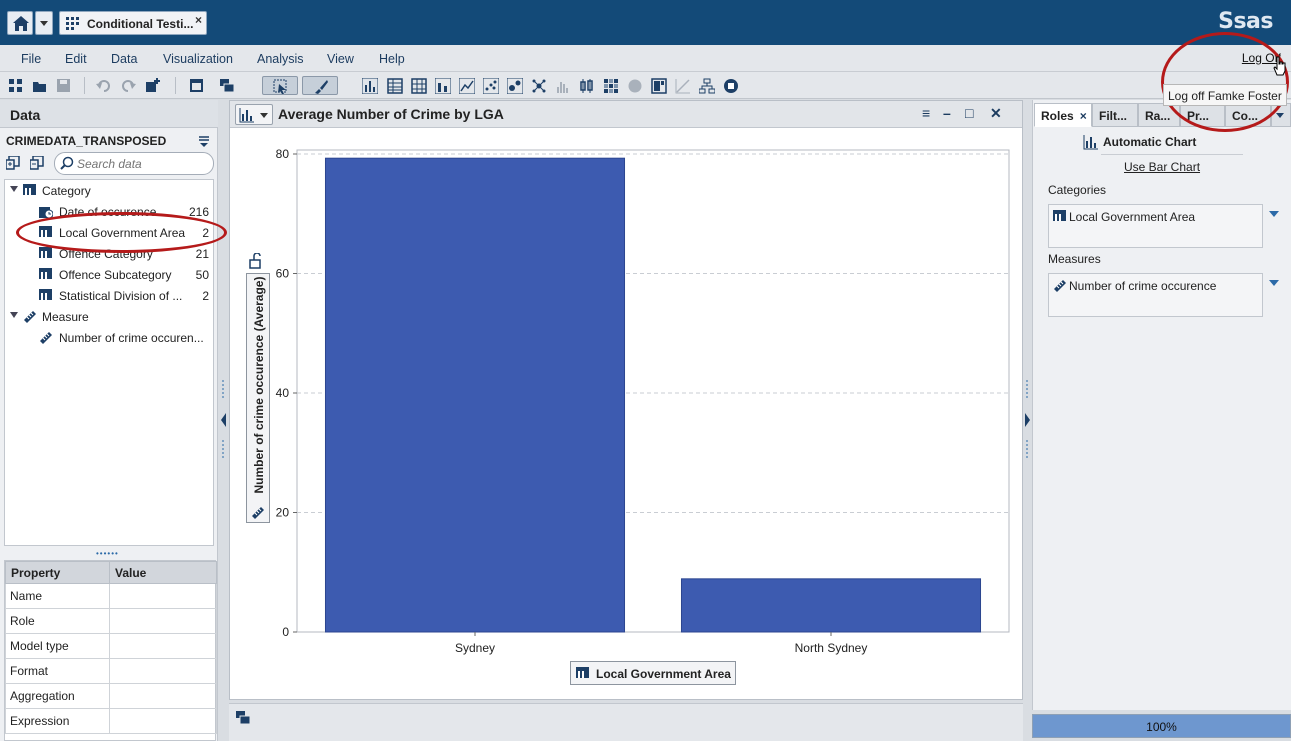 Image resolution: width=1291 pixels, height=741 pixels. I want to click on use-bar-chart-link: Use Bar Chart, so click(1162, 167).